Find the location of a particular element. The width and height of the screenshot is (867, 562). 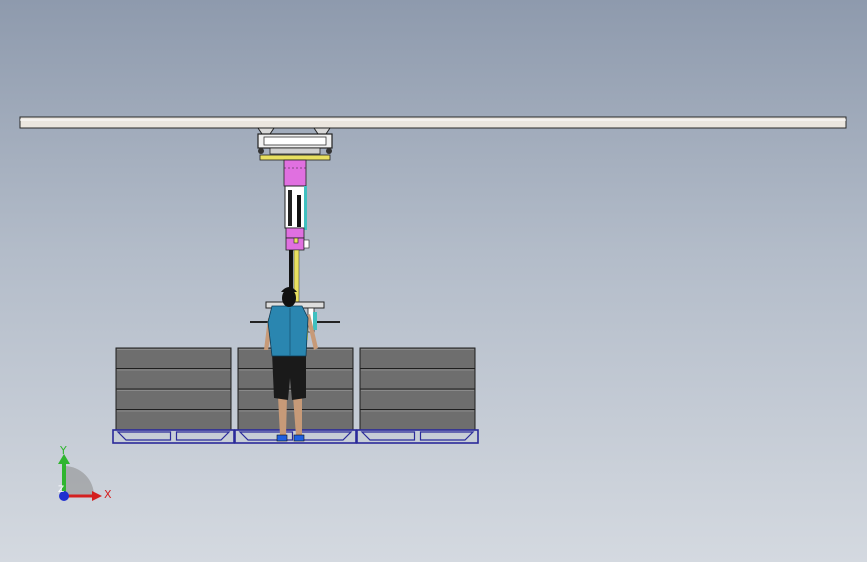

y-axis-label: Y is located at coordinates (63, 450).